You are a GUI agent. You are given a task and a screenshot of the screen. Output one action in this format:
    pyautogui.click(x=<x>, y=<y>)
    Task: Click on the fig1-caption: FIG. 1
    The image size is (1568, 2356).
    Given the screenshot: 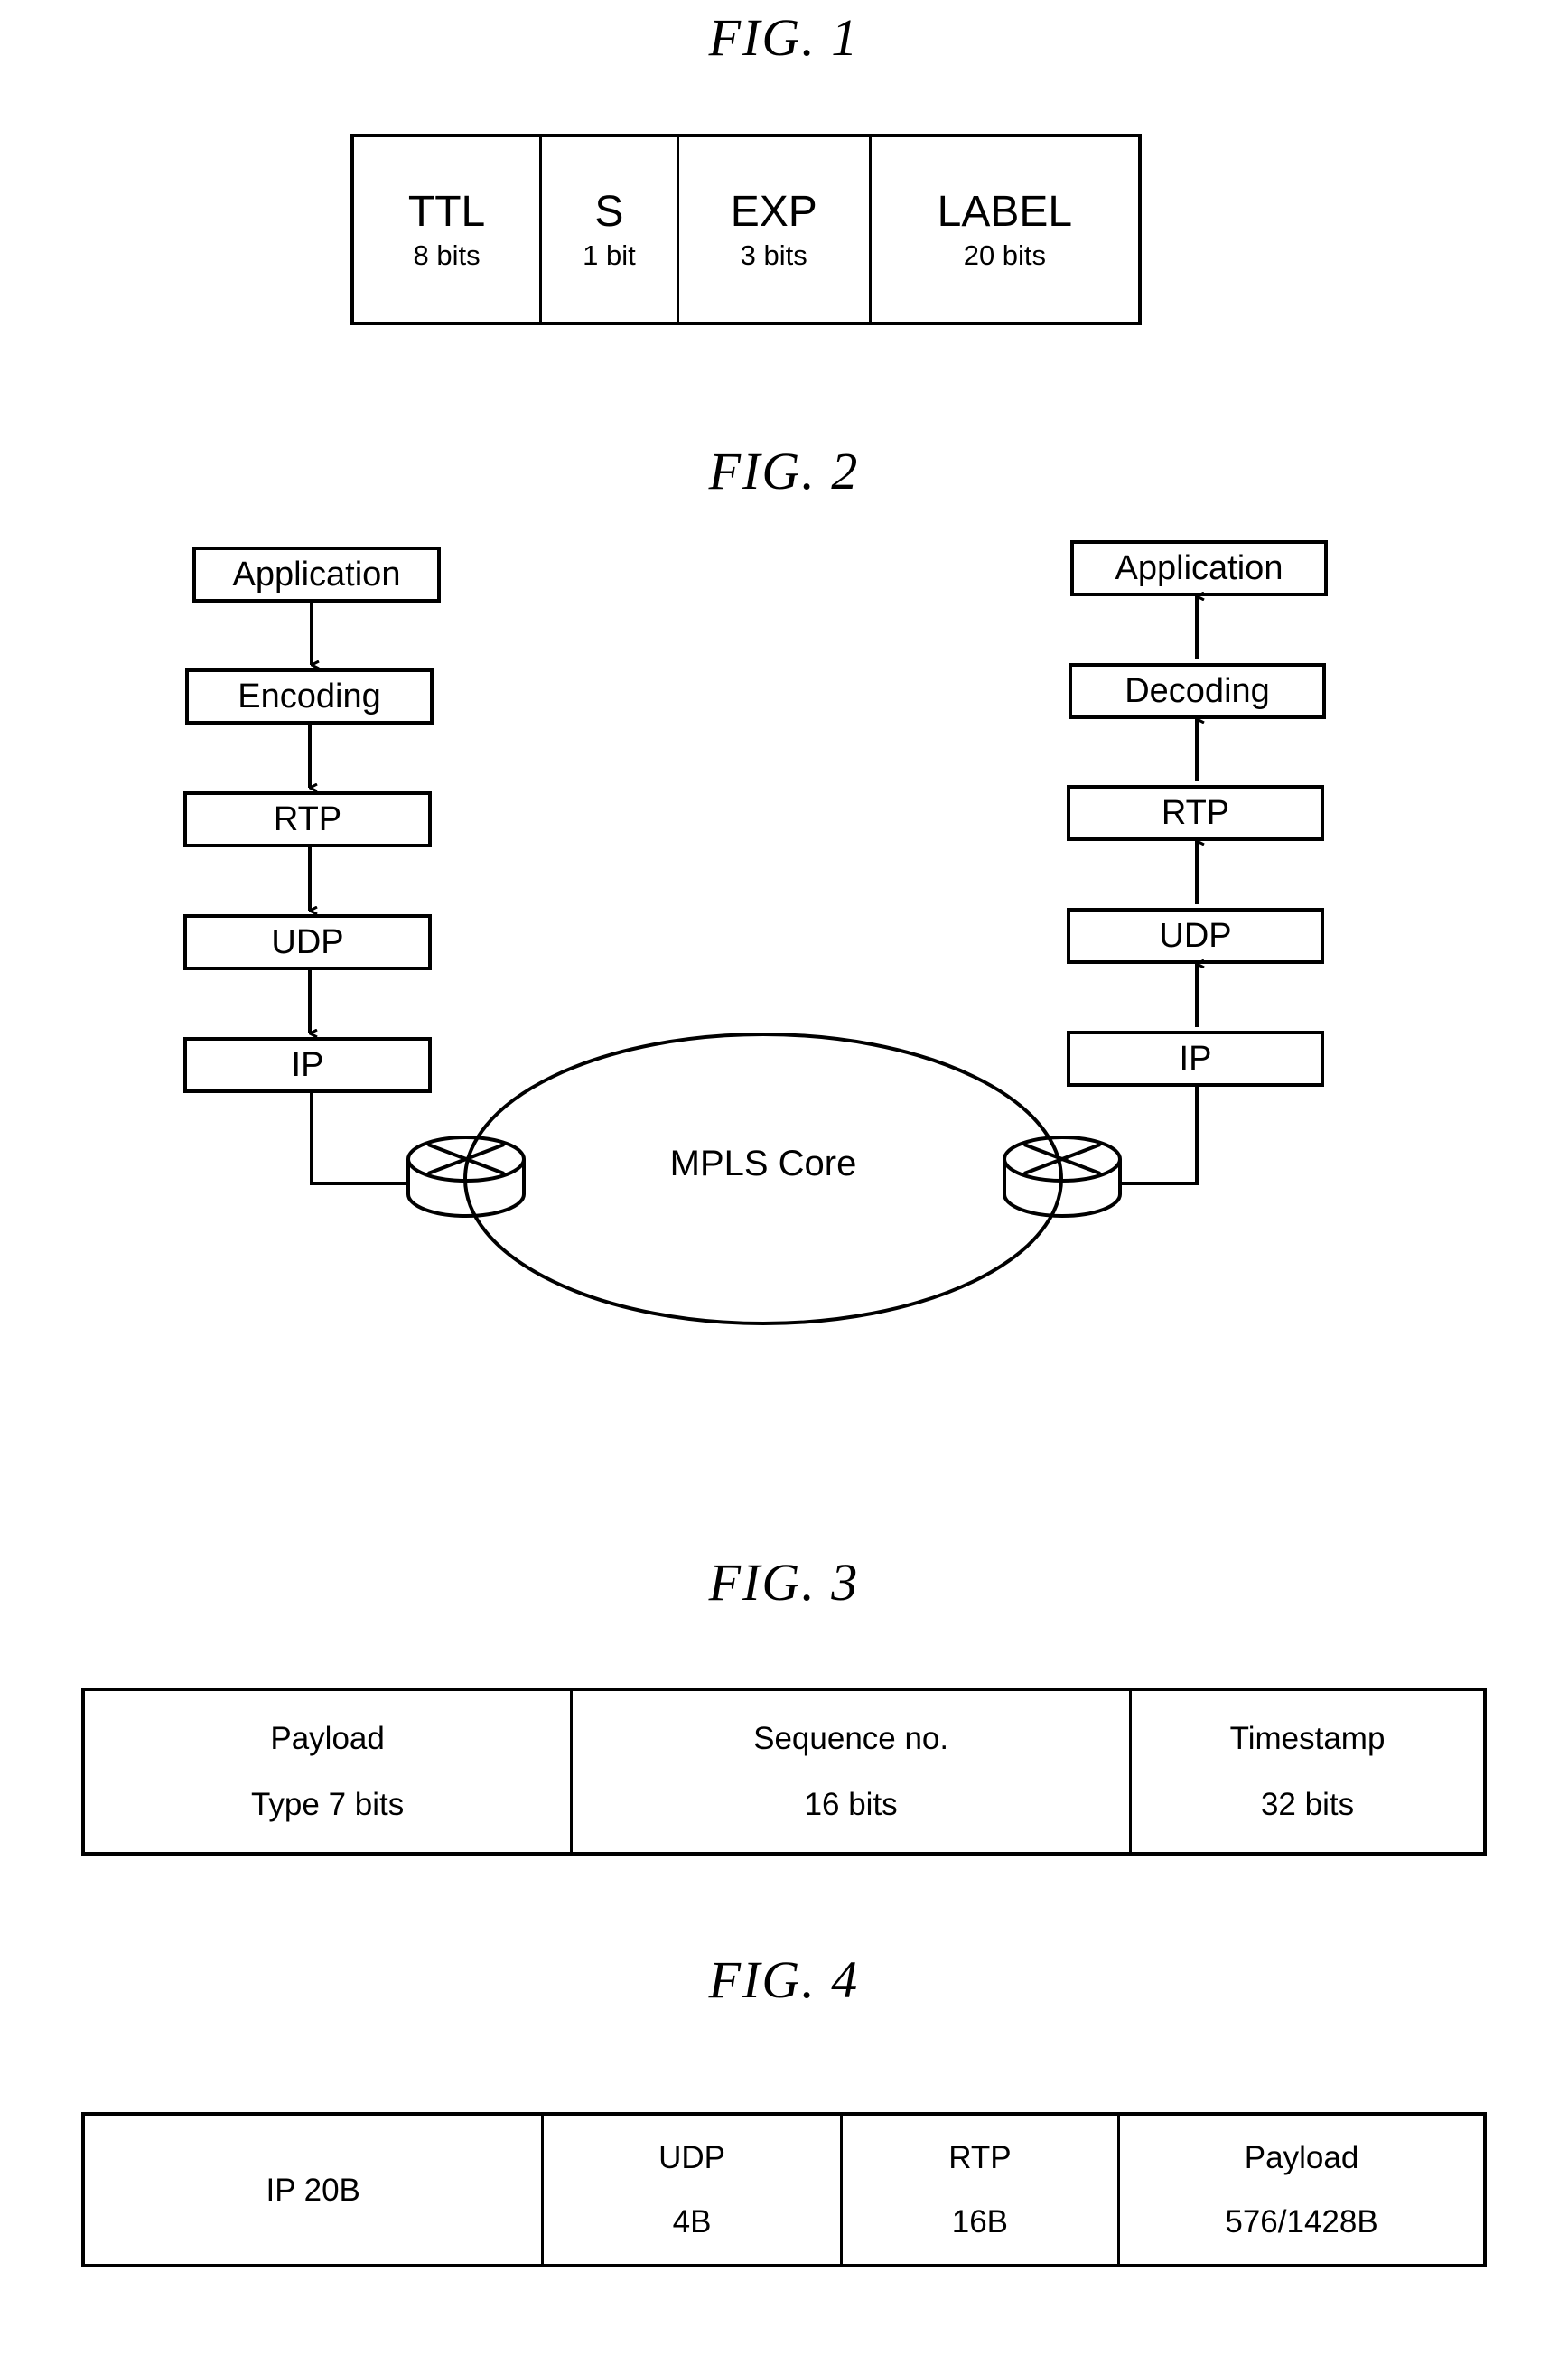 What is the action you would take?
    pyautogui.click(x=784, y=37)
    